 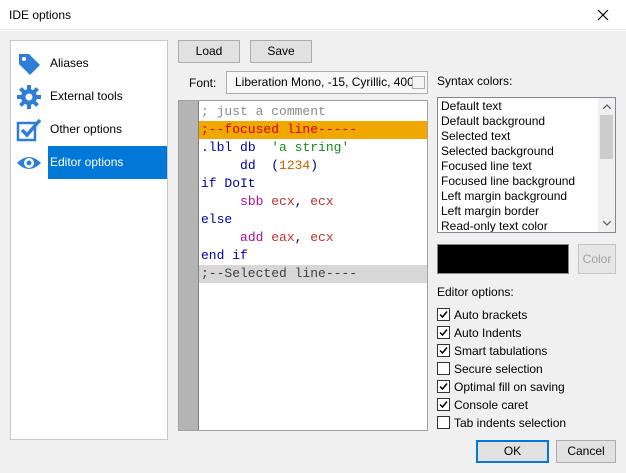 I want to click on close-icon, so click(x=603, y=15).